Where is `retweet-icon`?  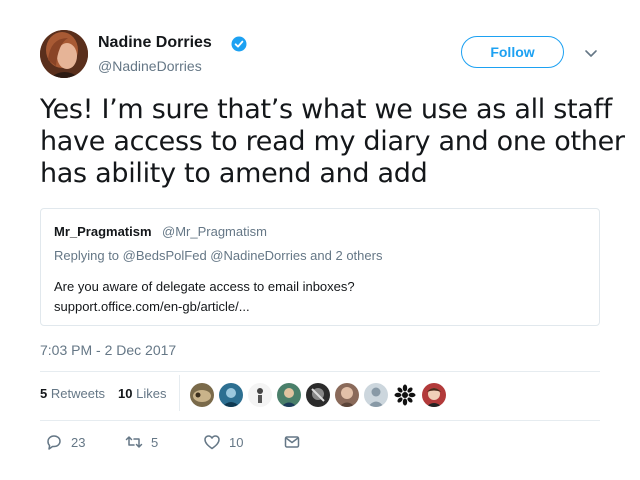 retweet-icon is located at coordinates (134, 442).